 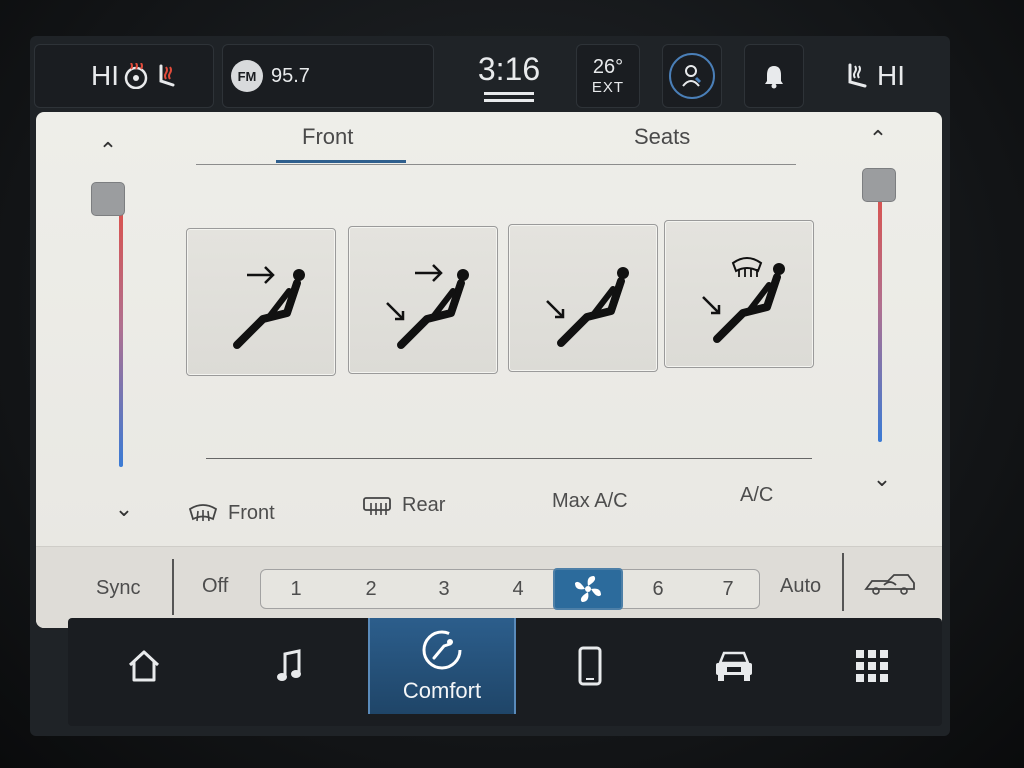 What do you see at coordinates (662, 137) in the screenshot?
I see `tab-seats: Seats` at bounding box center [662, 137].